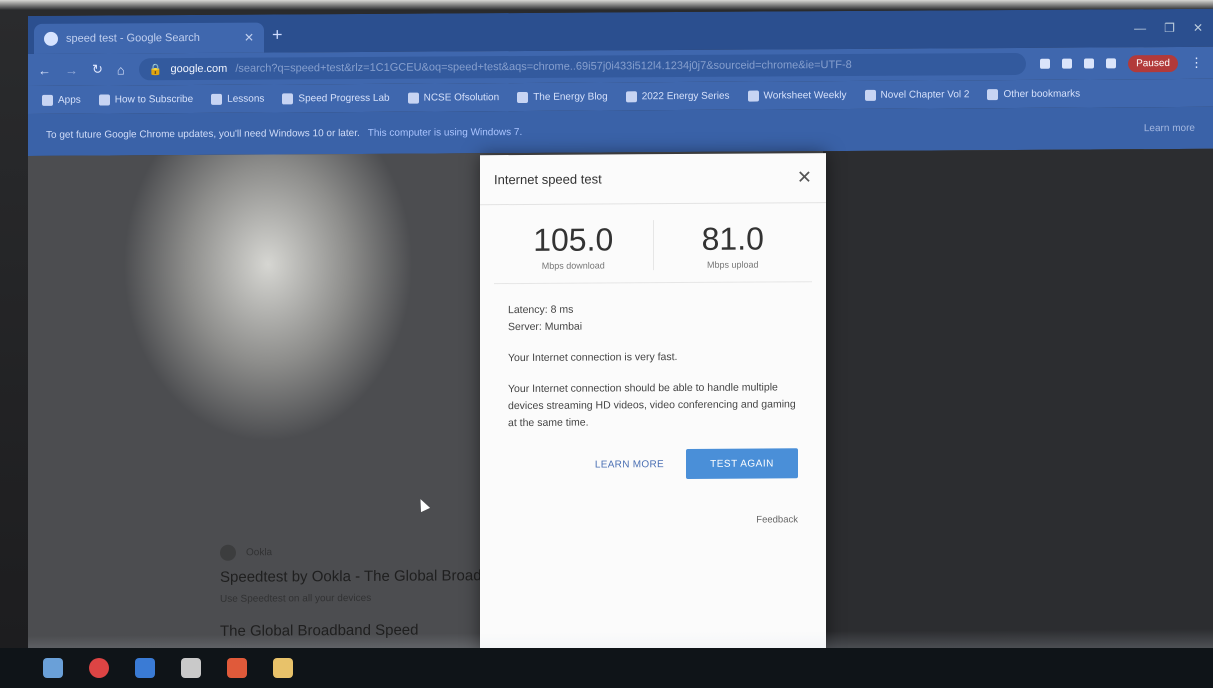 Image resolution: width=1213 pixels, height=688 pixels. What do you see at coordinates (1140, 28) in the screenshot?
I see `minimize-icon: —` at bounding box center [1140, 28].